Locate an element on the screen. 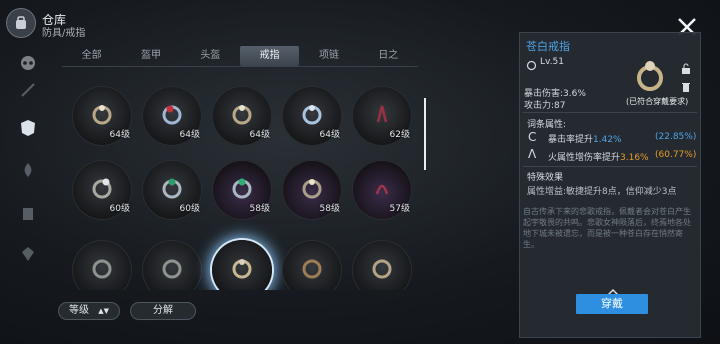 The width and height of the screenshot is (720, 344). category-tabs: 全部 盔甲 头盔 戒指 项链 日之 is located at coordinates (240, 56).